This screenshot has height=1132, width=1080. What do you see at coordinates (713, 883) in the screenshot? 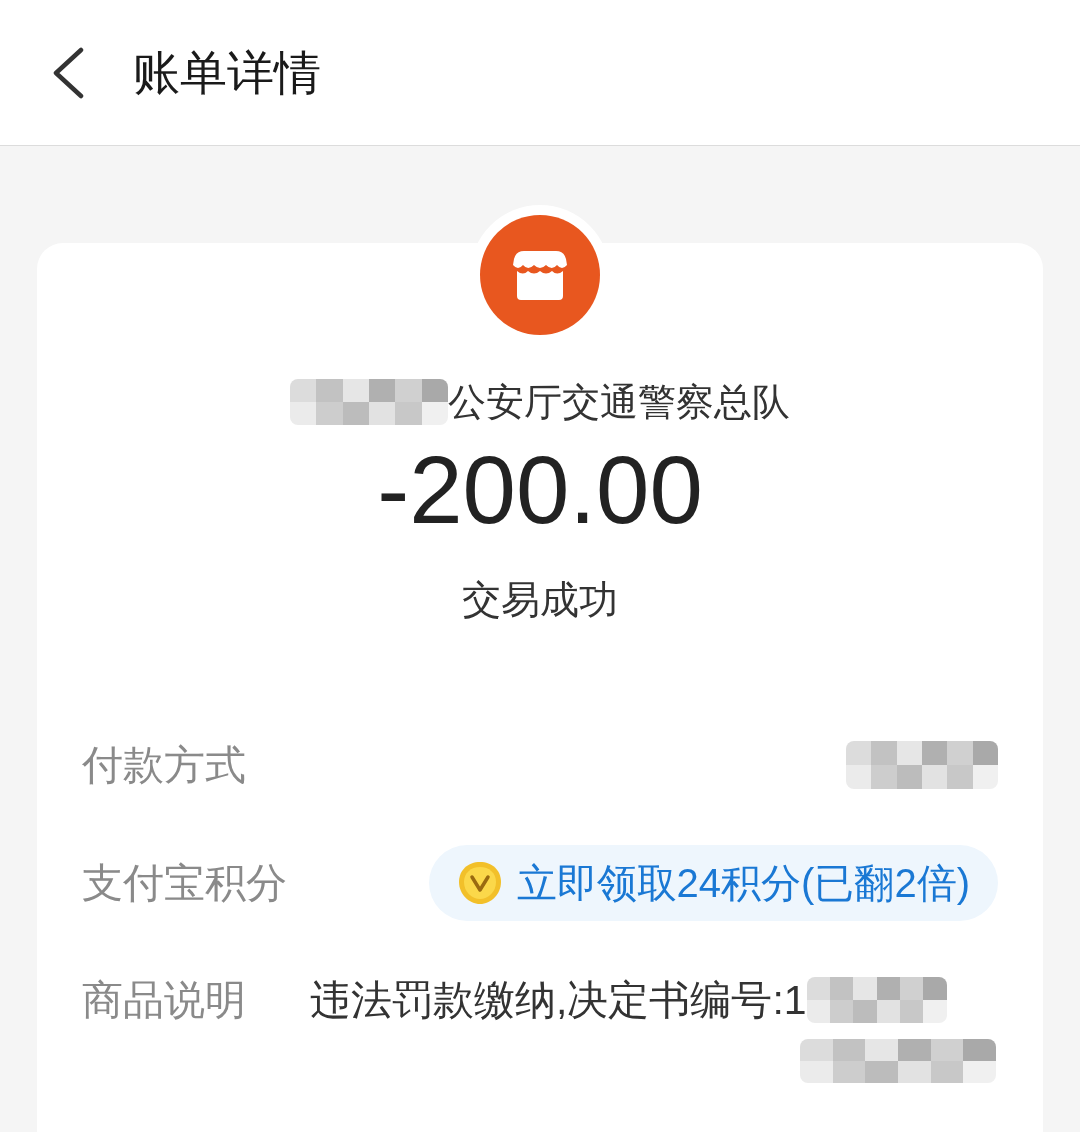
I see `points-claim-button: 立即领取24积分(已翻2倍)` at bounding box center [713, 883].